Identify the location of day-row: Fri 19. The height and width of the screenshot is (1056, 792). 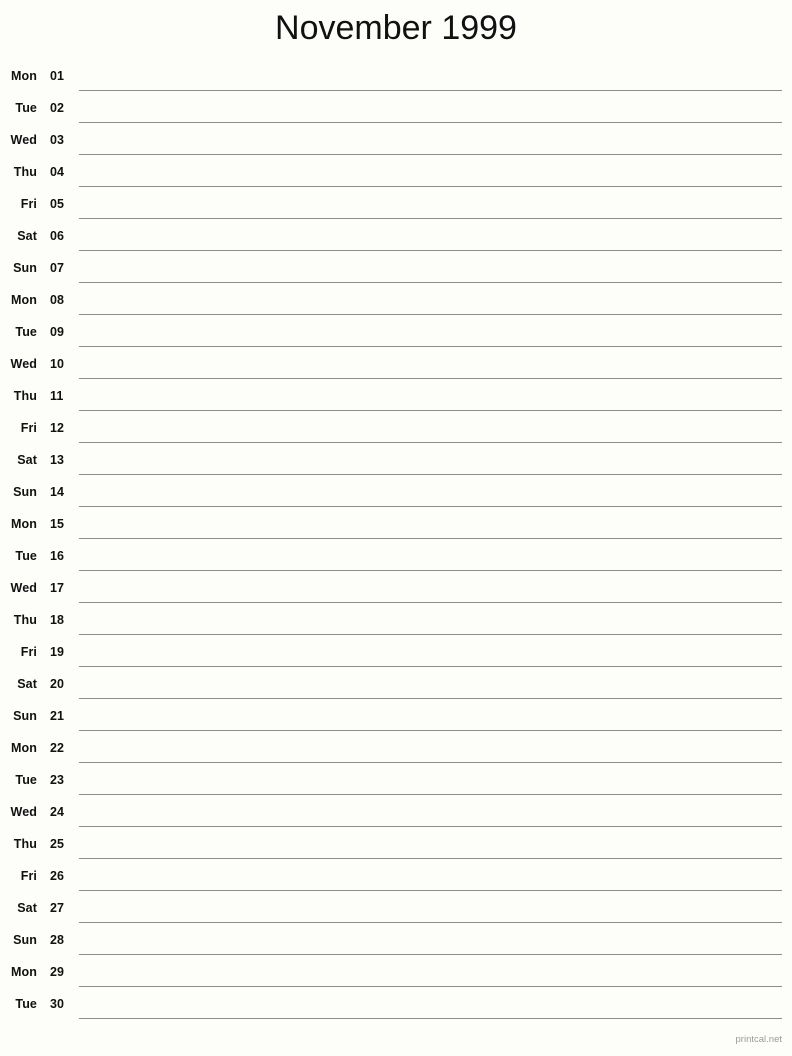
(396, 654).